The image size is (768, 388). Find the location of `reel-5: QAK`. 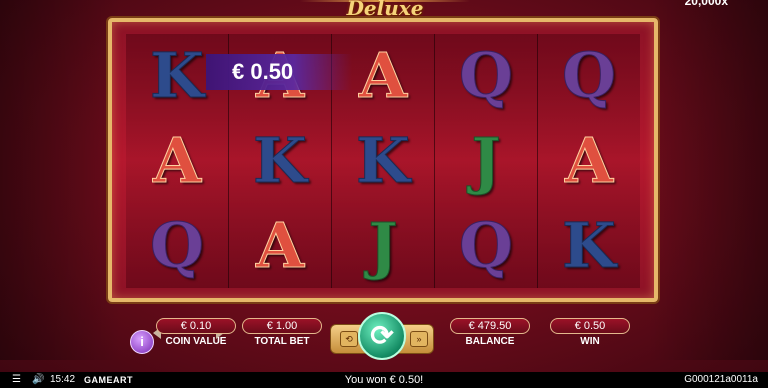

reel-5: QAK is located at coordinates (589, 161).